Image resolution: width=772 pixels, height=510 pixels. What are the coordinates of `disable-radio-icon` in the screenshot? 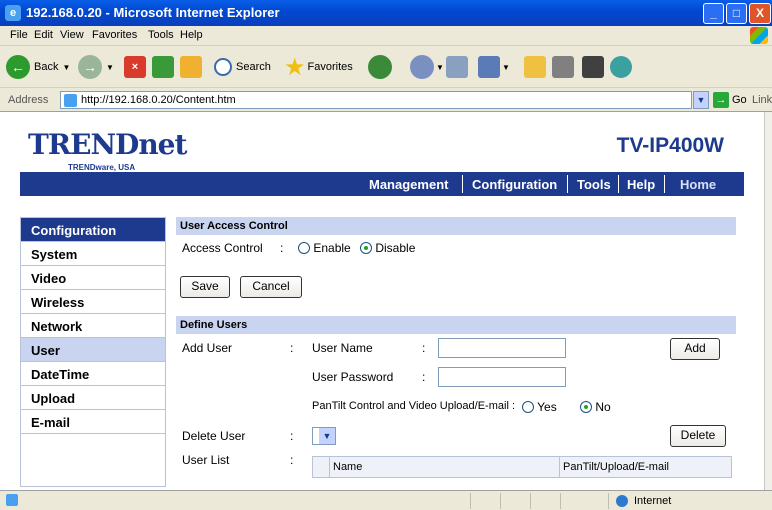 It's located at (366, 248).